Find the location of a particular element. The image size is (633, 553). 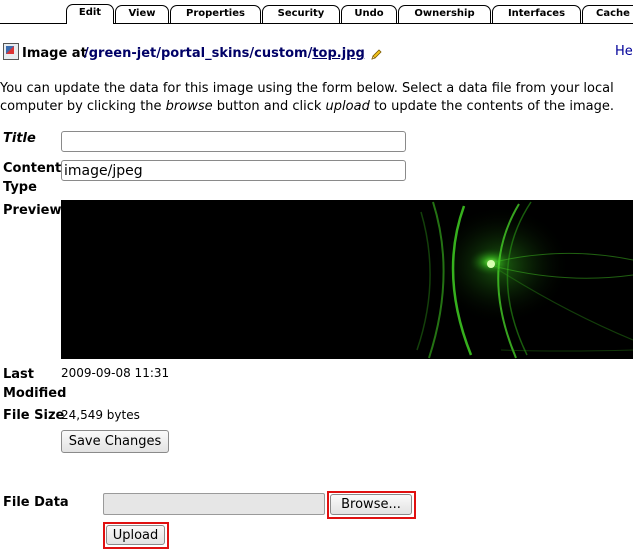

image-at-label: Image at is located at coordinates (54, 53).